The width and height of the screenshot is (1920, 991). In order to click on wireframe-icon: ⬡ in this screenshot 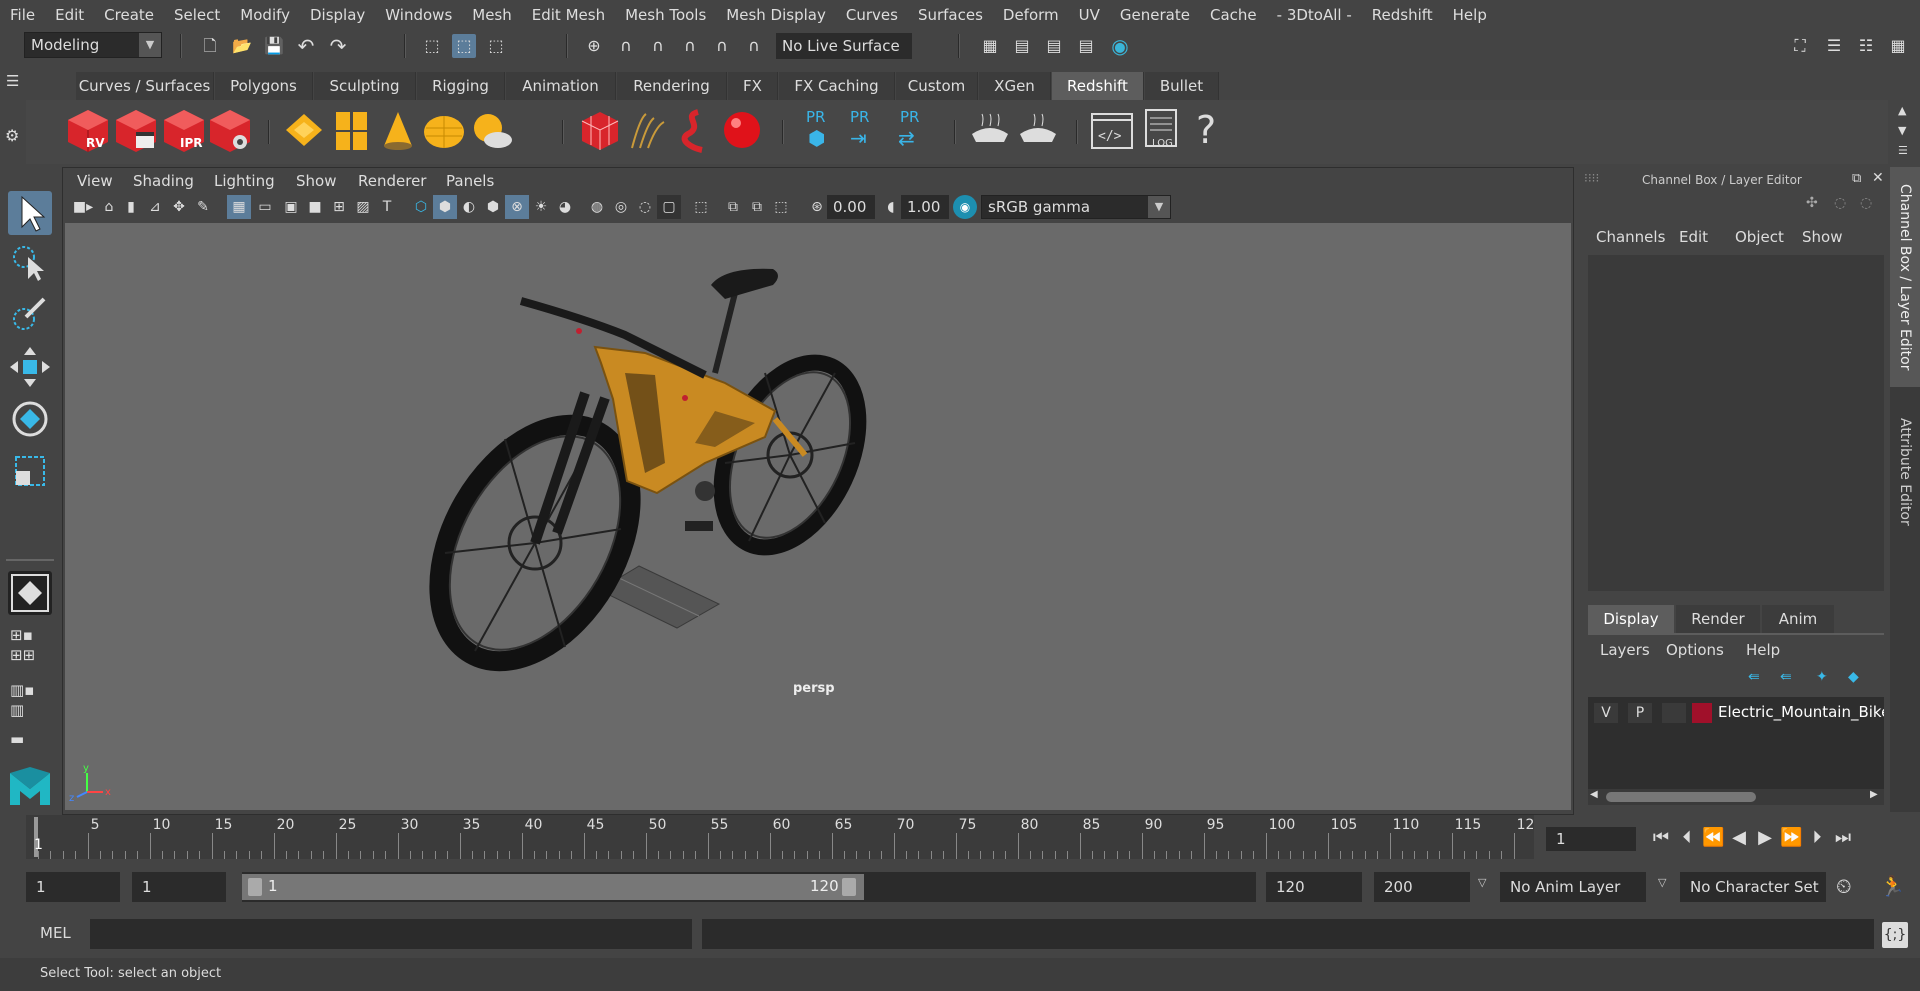, I will do `click(421, 207)`.